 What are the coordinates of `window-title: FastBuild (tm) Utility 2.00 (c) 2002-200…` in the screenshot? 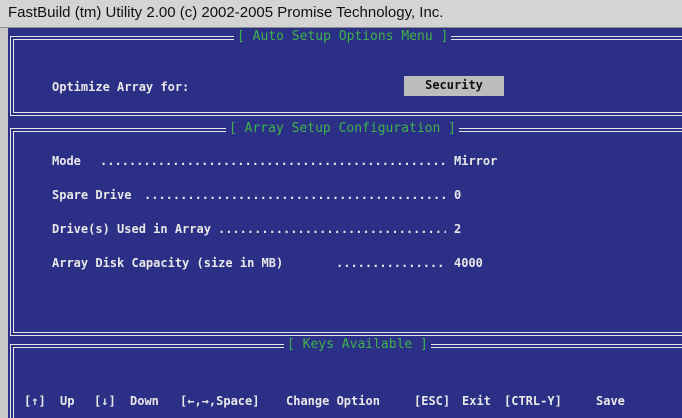 It's located at (226, 12).